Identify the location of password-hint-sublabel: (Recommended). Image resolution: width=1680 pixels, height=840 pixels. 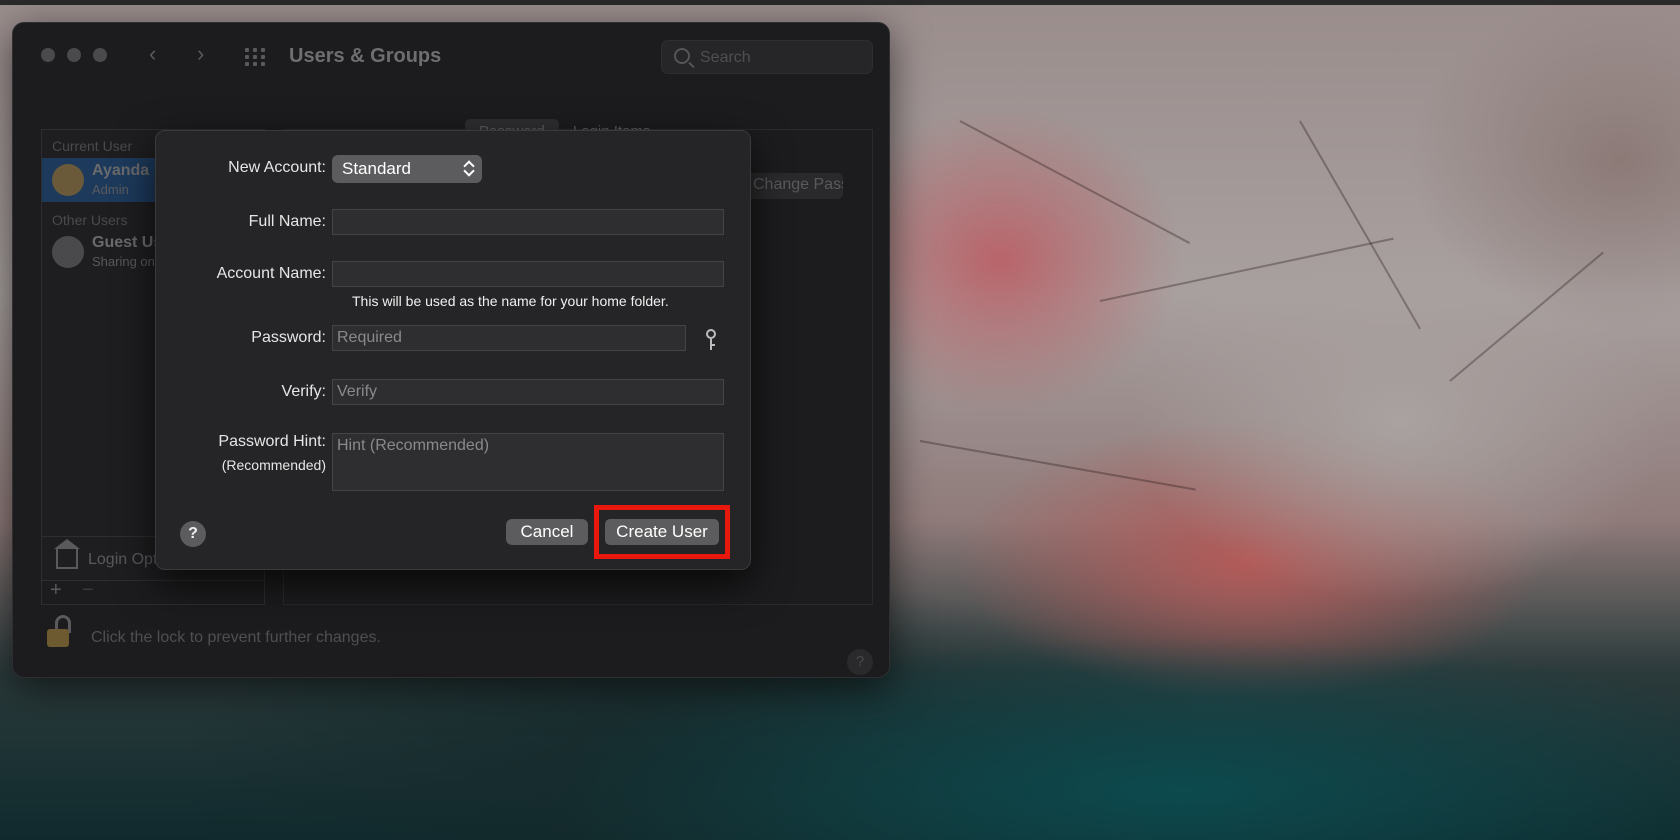
(273, 465).